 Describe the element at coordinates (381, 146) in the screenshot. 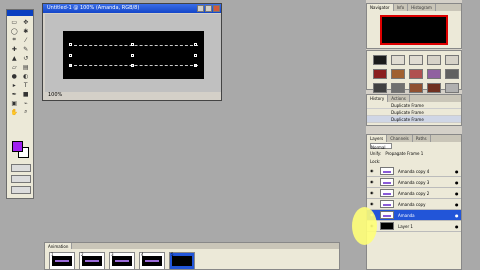

I see `blend-mode-select: Normal` at that location.